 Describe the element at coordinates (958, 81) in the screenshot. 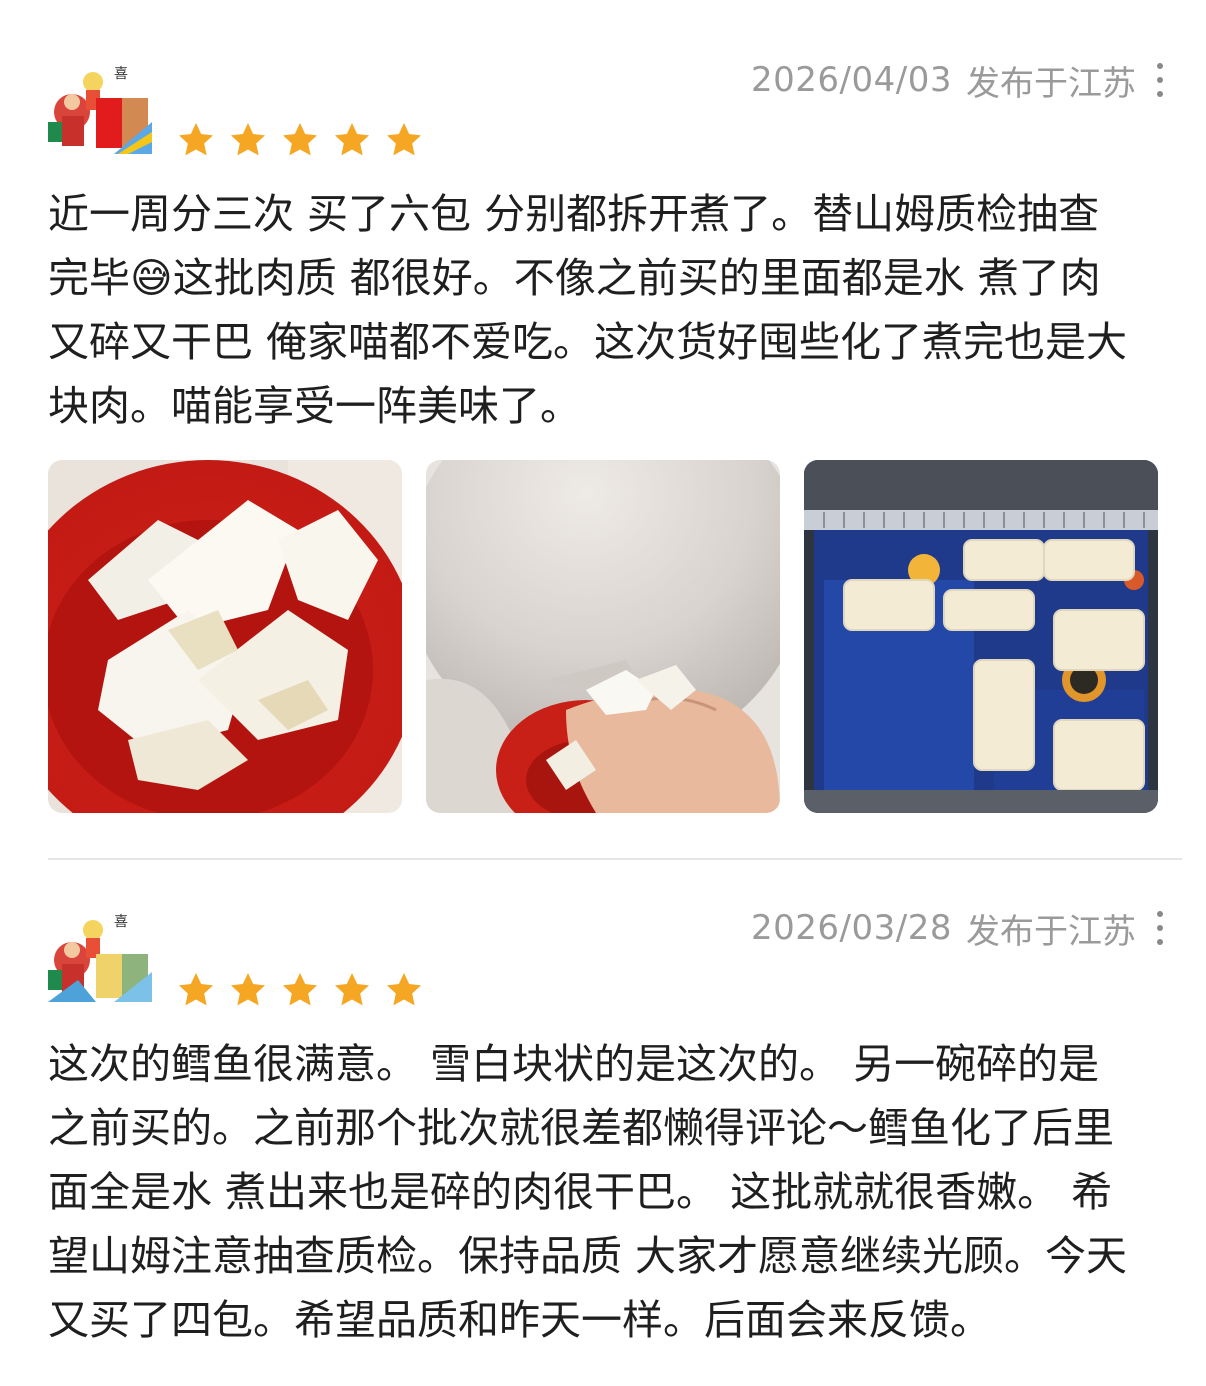

I see `review-meta: 2026/04/03 发布于江苏` at that location.